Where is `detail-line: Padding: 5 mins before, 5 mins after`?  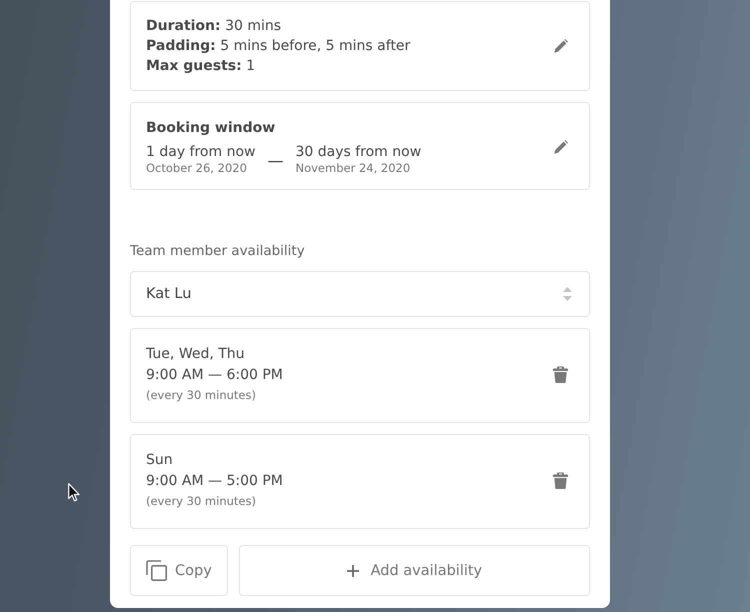
detail-line: Padding: 5 mins before, 5 mins after is located at coordinates (278, 46).